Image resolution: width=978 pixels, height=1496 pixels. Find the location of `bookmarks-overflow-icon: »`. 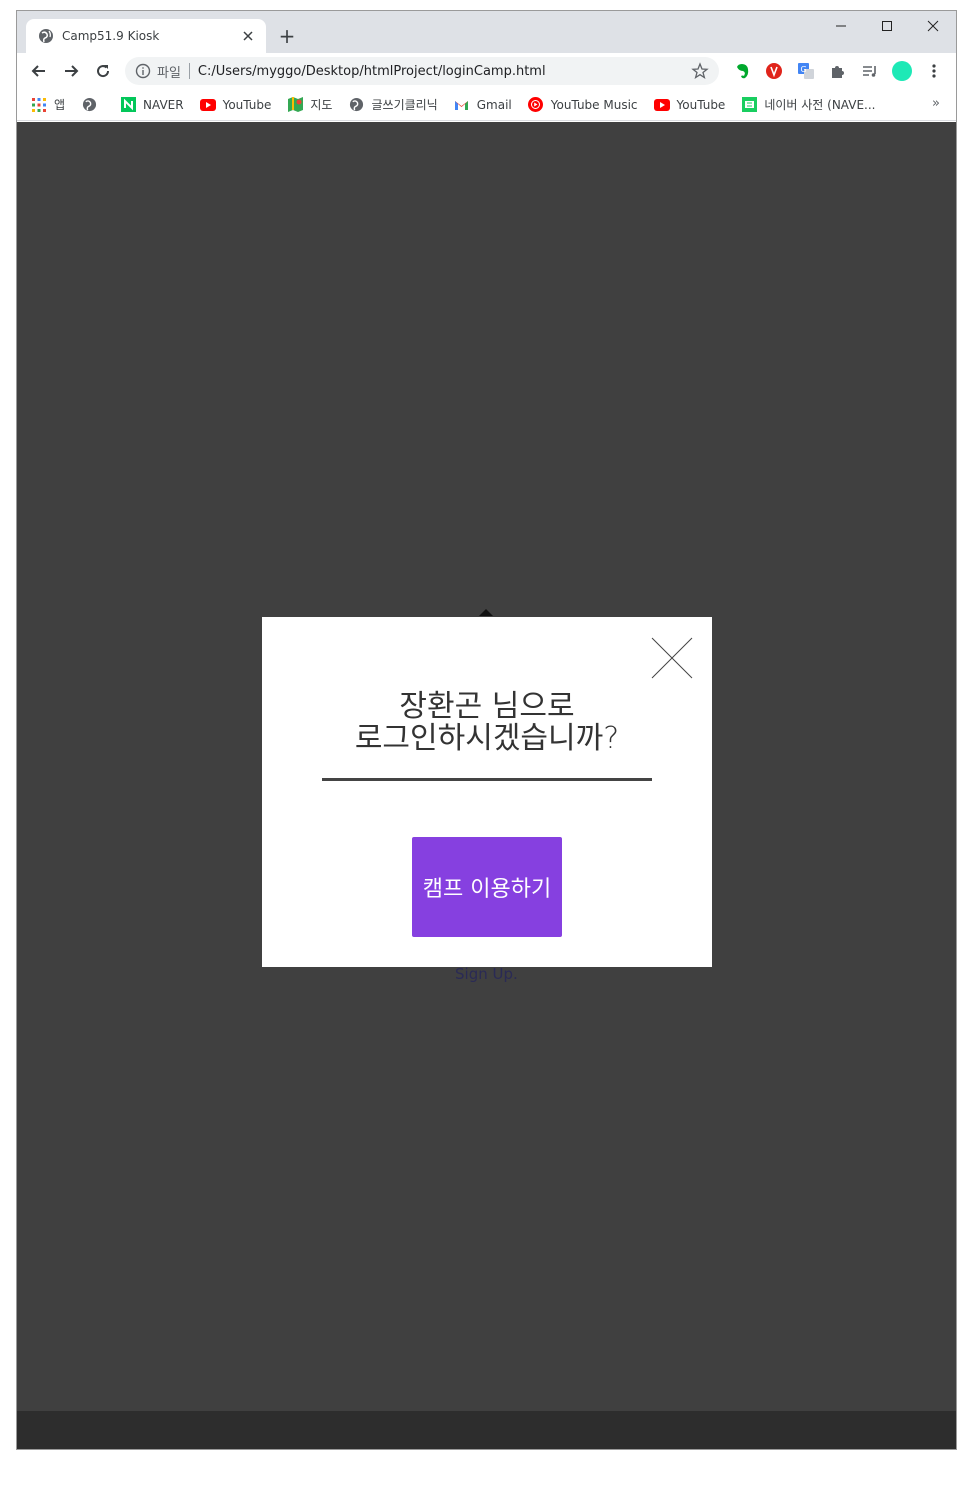

bookmarks-overflow-icon: » is located at coordinates (936, 103).